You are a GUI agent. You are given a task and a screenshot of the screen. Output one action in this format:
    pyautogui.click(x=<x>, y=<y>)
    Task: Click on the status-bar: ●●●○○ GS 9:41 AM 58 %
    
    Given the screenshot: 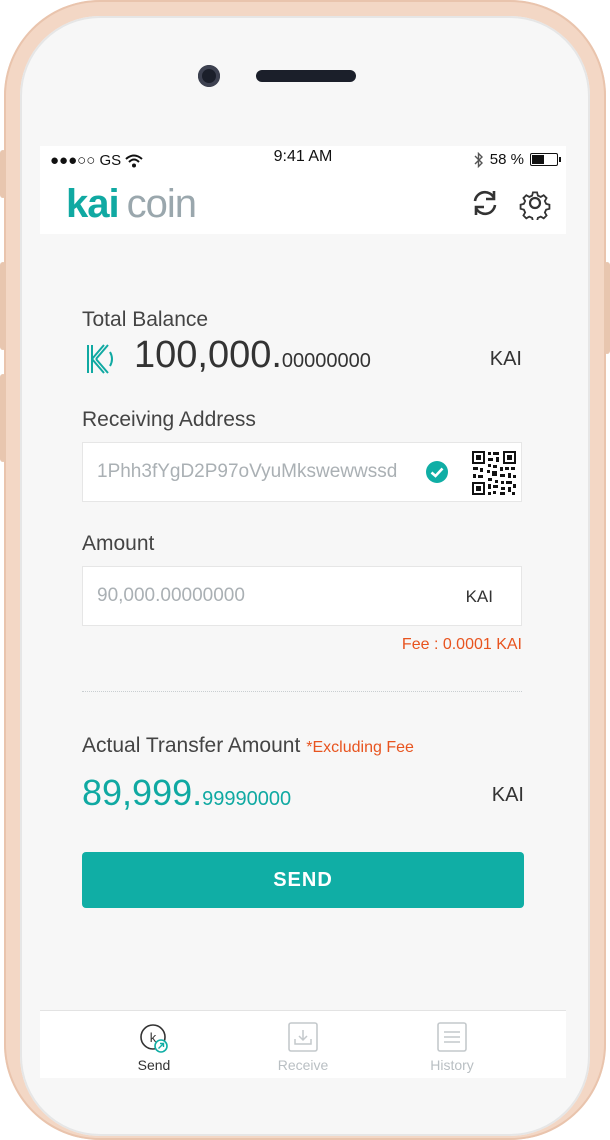 What is the action you would take?
    pyautogui.click(x=303, y=160)
    